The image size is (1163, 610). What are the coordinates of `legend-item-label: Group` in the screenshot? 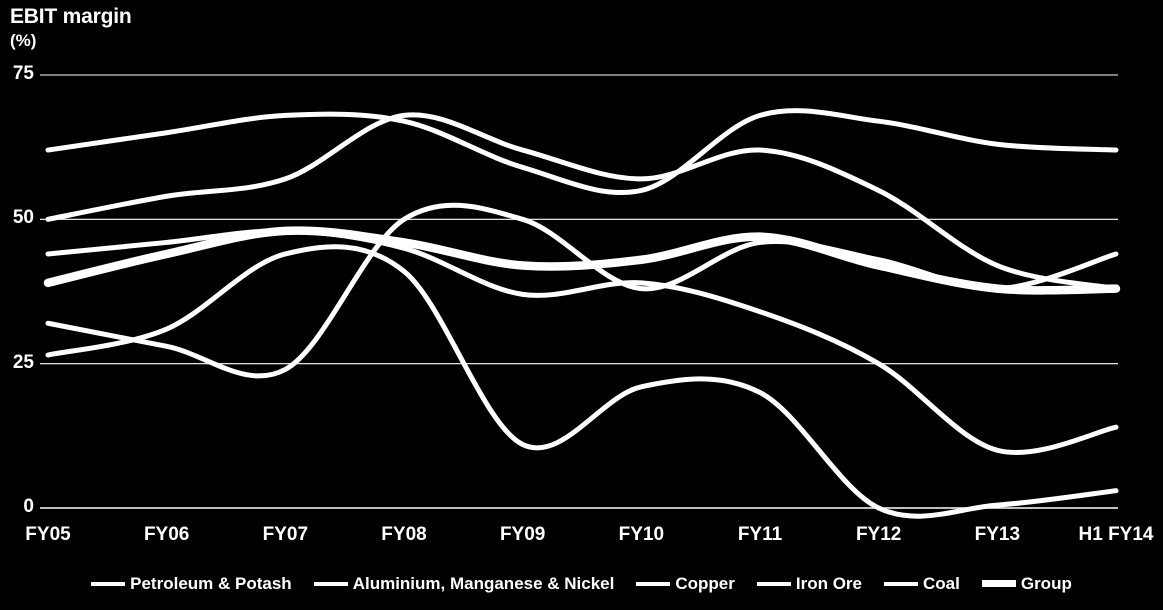 It's located at (1046, 583).